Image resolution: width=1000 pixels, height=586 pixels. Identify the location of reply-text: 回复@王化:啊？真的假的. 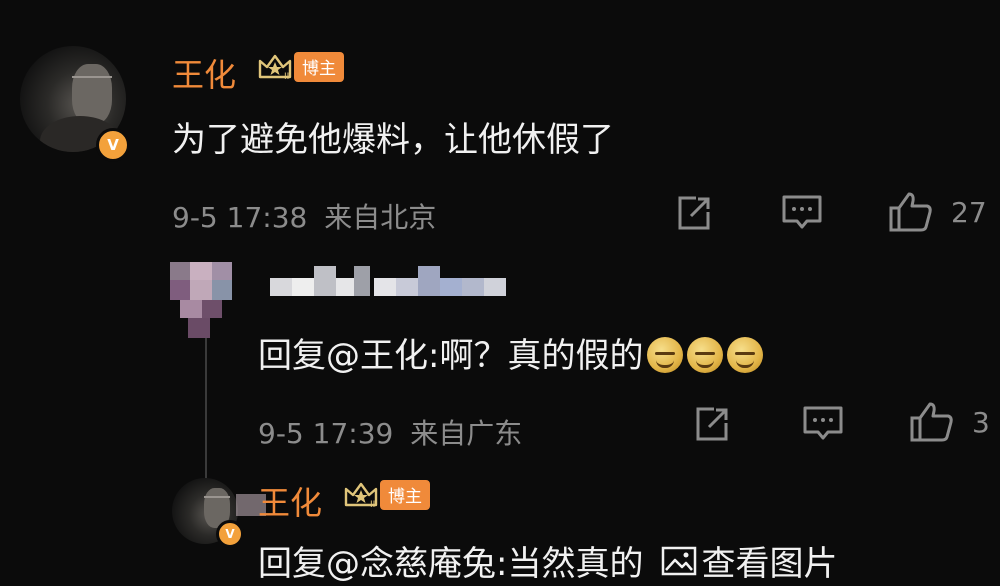
(511, 352).